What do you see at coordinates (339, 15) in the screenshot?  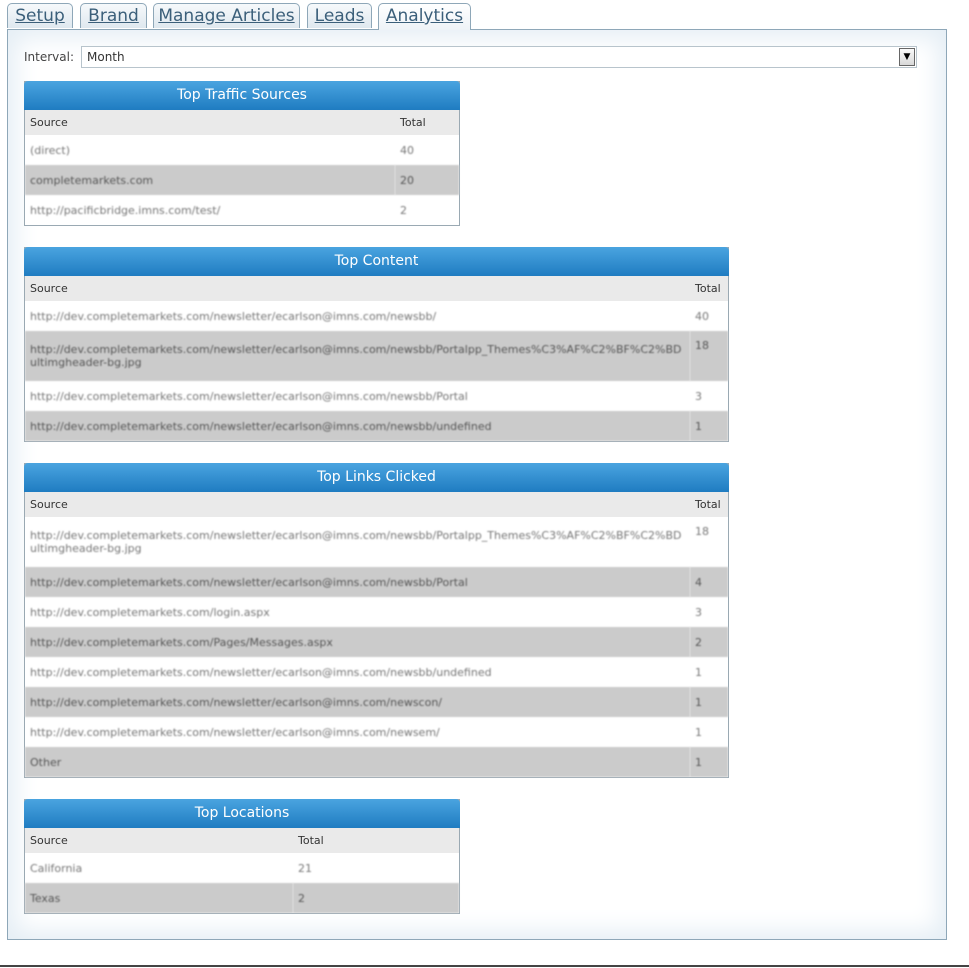 I see `tab-leads: Leads` at bounding box center [339, 15].